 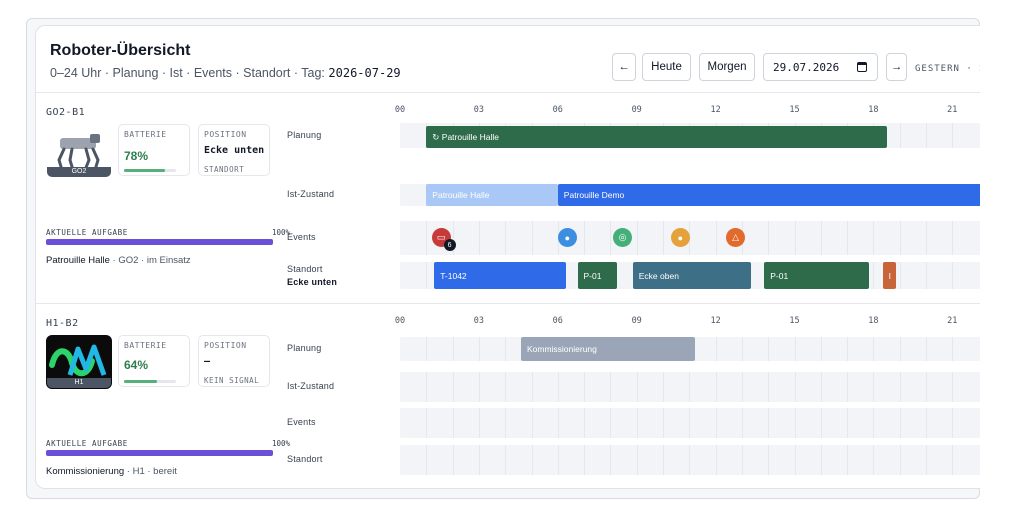 I want to click on lane-standort: T-1042 P-01 Ecke oben P-01 I, so click(x=690, y=275).